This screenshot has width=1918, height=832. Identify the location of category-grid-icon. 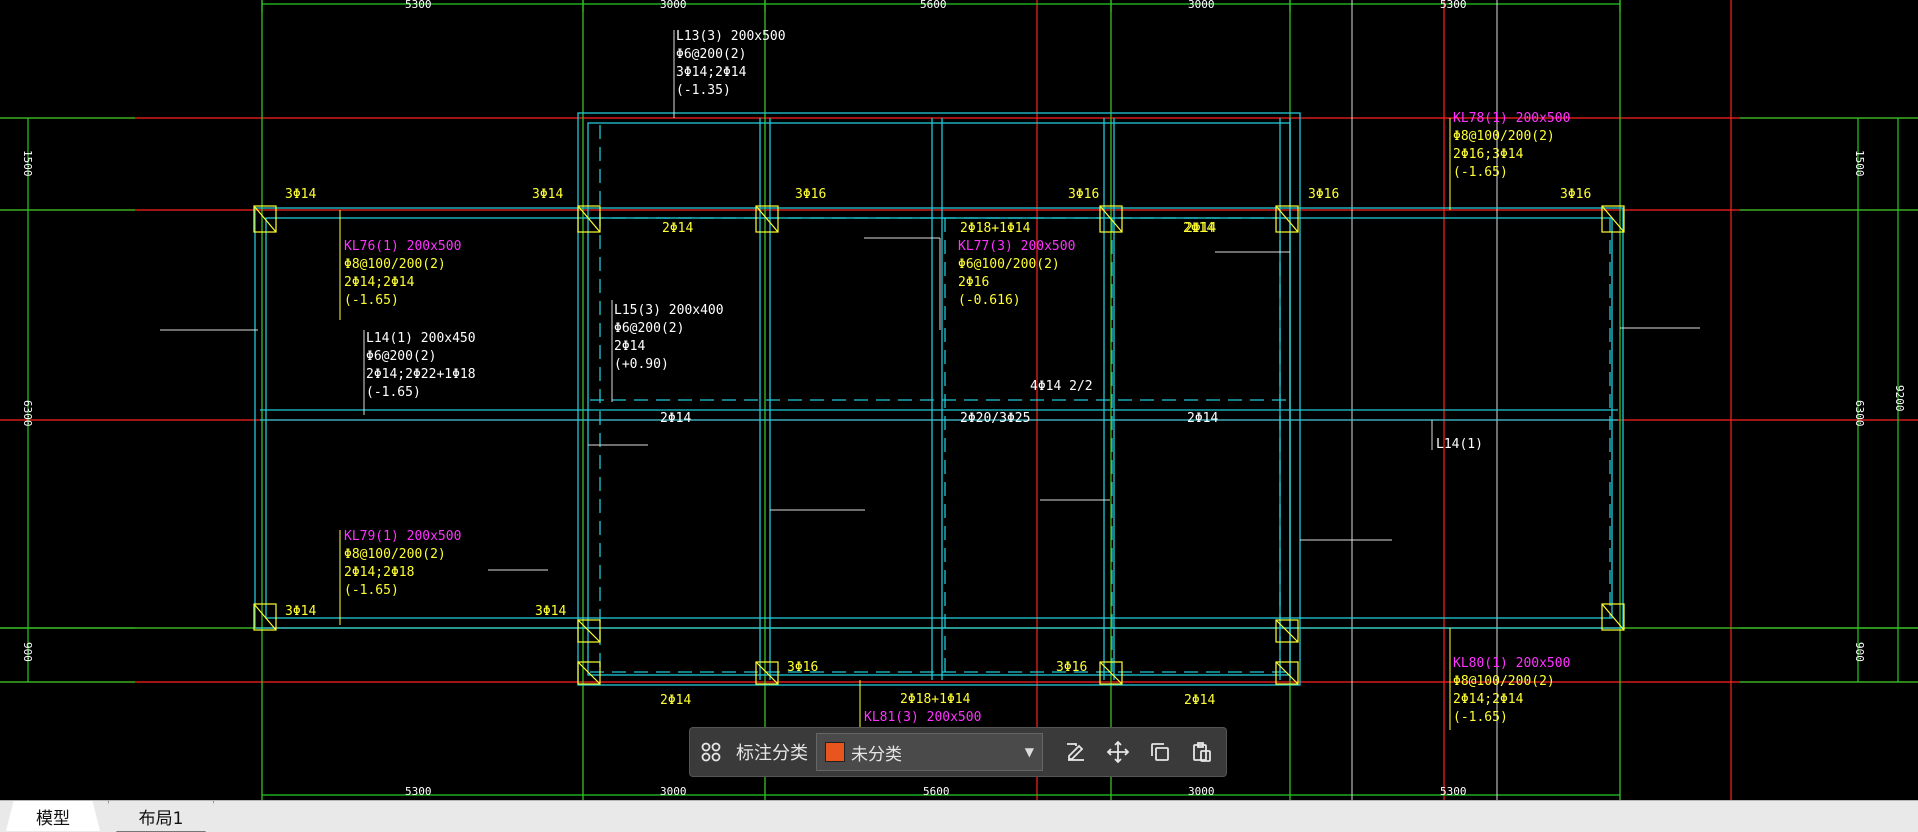
(711, 752).